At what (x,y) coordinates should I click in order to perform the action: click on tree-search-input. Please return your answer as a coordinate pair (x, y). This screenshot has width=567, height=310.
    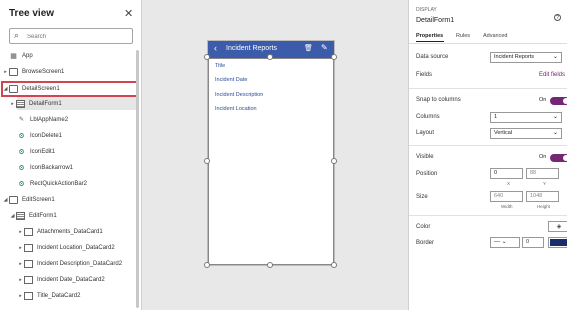
    Looking at the image, I should click on (77, 36).